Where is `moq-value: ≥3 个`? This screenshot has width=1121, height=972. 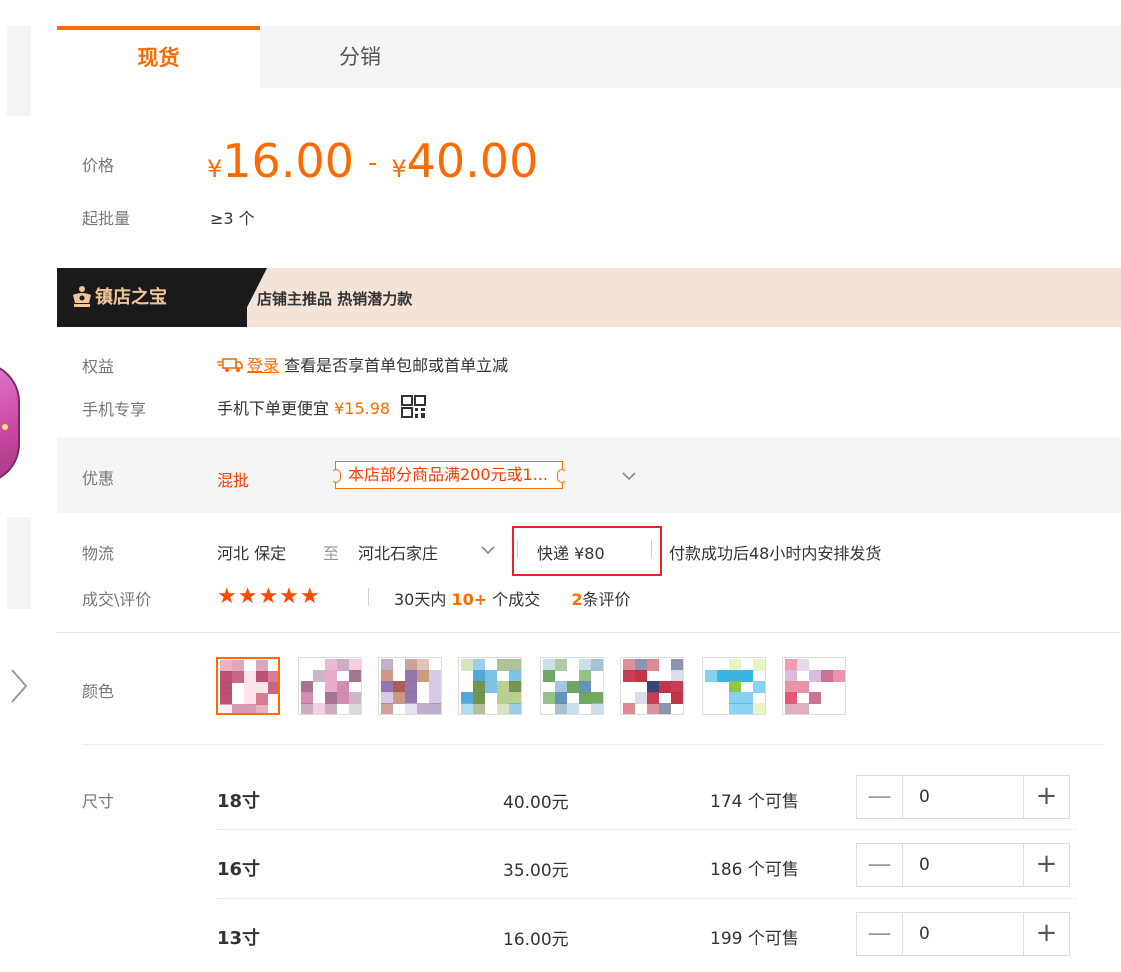 moq-value: ≥3 个 is located at coordinates (232, 218).